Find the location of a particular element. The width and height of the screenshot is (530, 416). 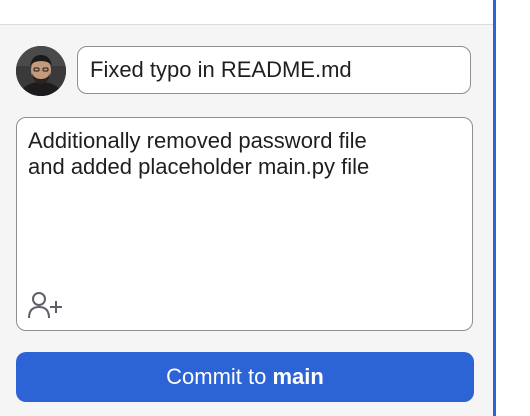

commit-button-prefix: Commit to is located at coordinates (216, 376).